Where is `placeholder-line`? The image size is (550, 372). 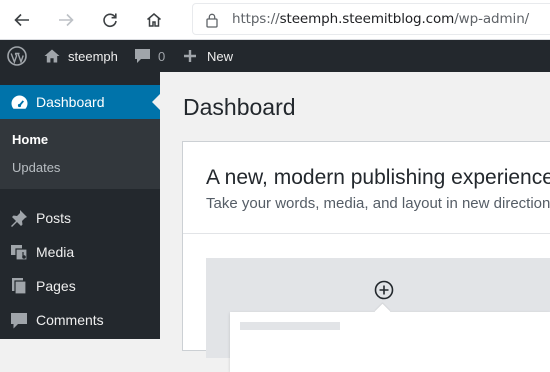 placeholder-line is located at coordinates (290, 326).